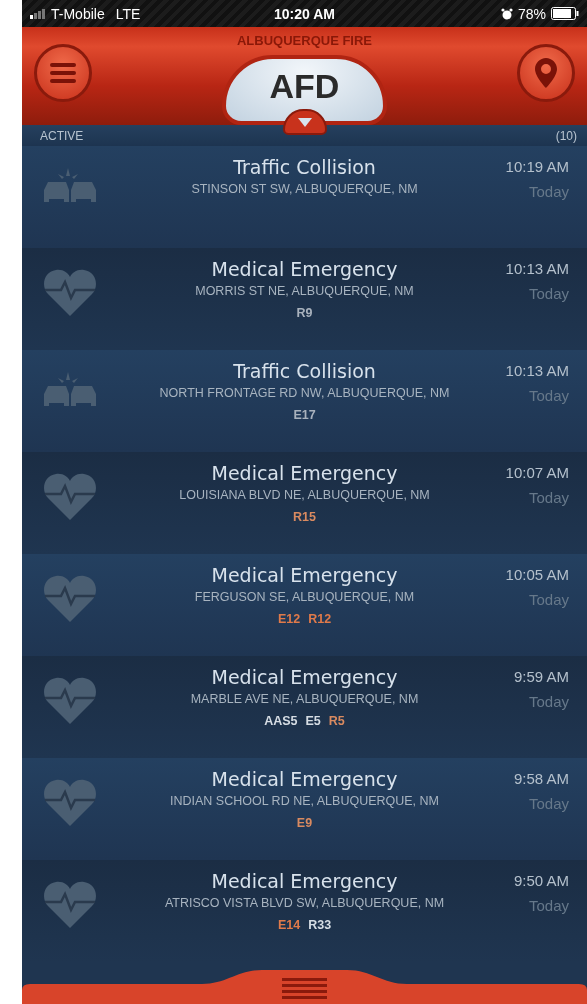  I want to click on caret-icon, so click(305, 122).